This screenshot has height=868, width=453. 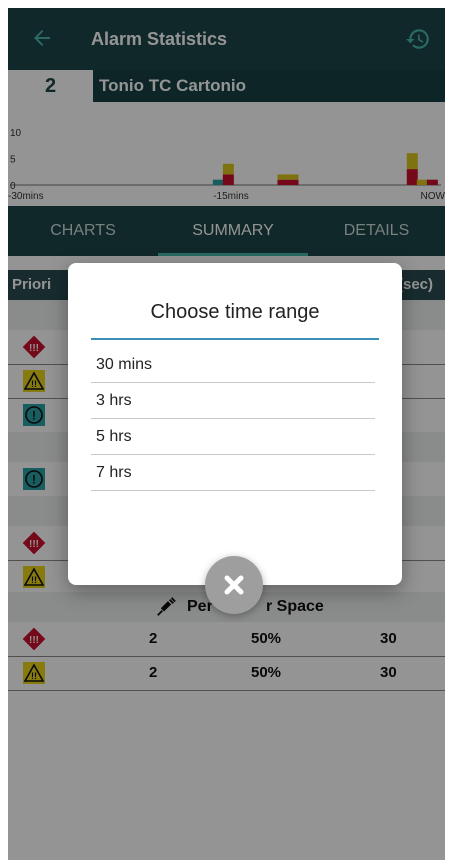 What do you see at coordinates (233, 437) in the screenshot?
I see `option-5-hrs: 5 hrs` at bounding box center [233, 437].